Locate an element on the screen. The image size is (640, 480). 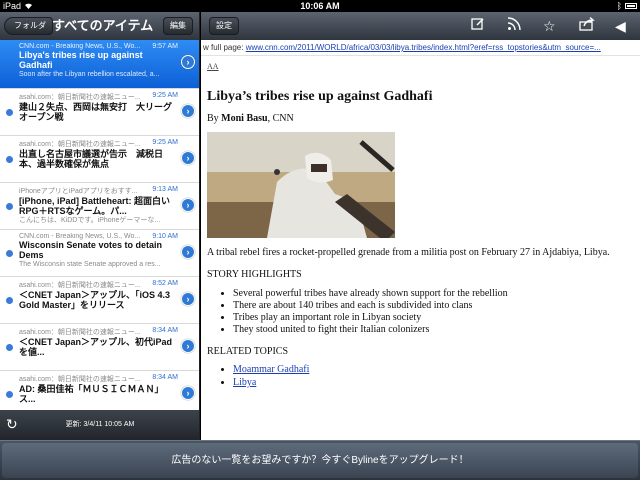
star-icon: ☆ is located at coordinates (549, 26).